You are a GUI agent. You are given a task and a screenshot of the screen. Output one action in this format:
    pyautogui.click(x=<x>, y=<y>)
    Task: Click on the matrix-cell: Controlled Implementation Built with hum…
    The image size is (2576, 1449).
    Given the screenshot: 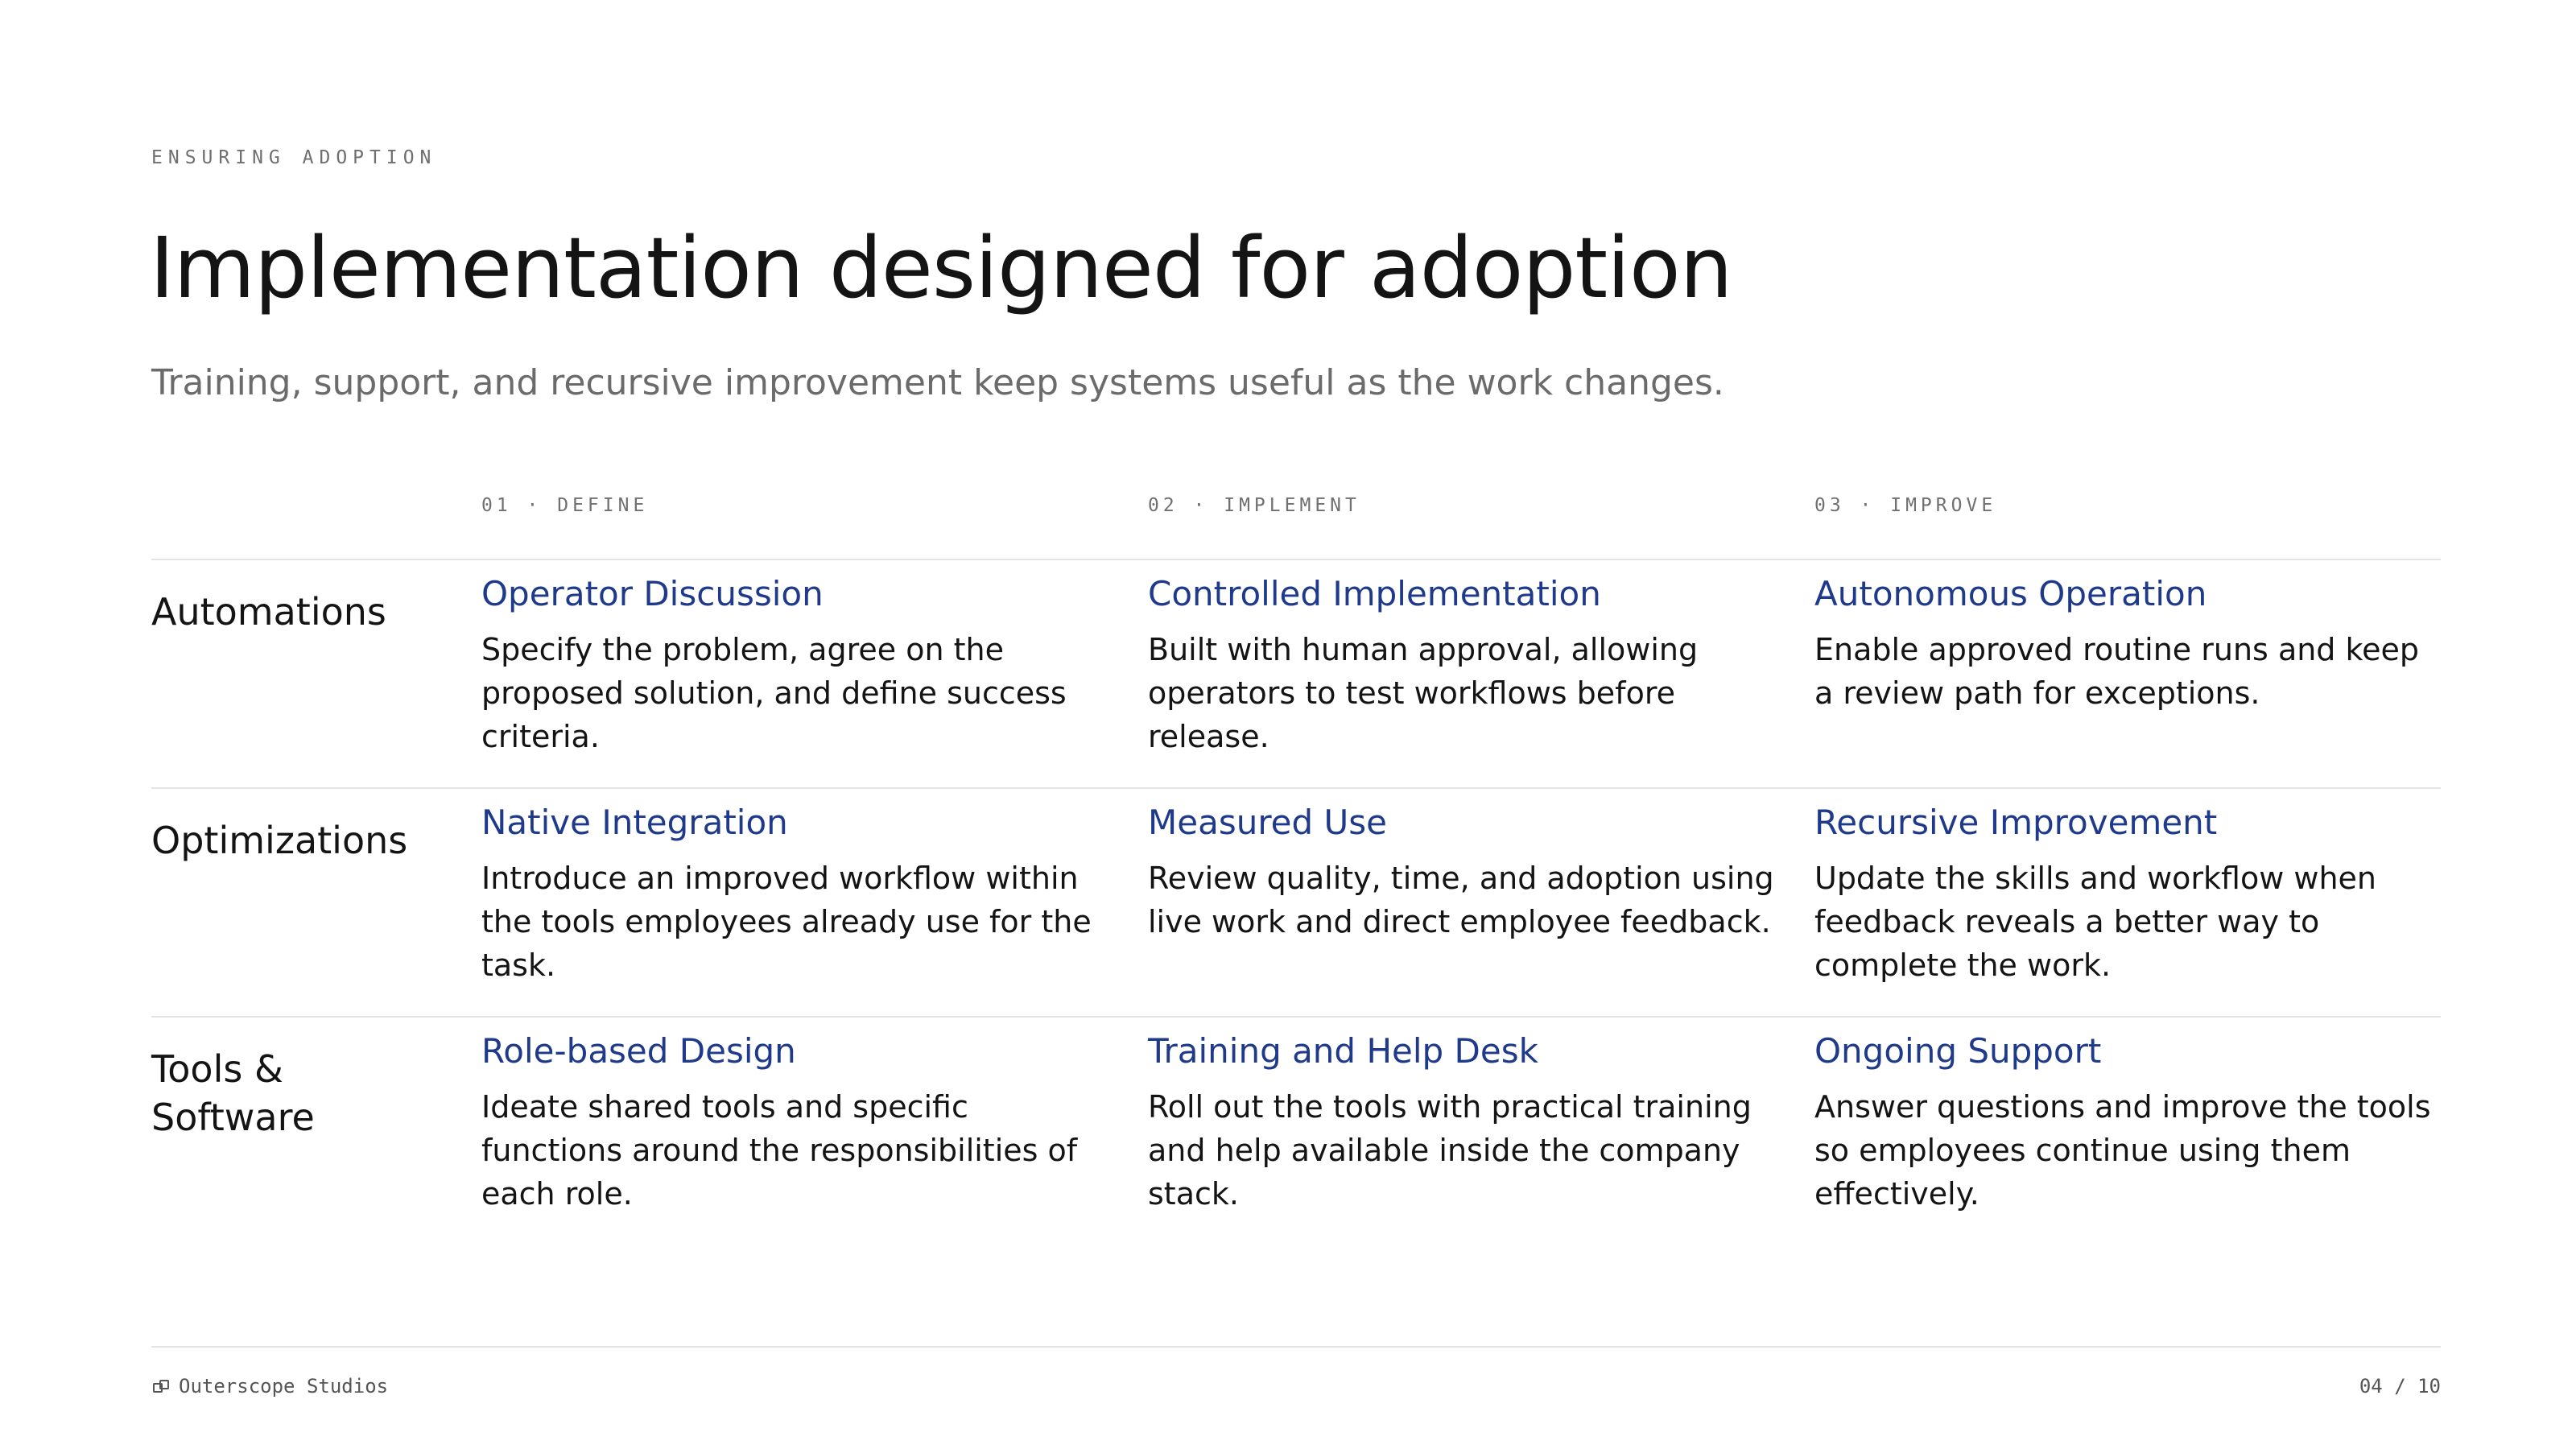 What is the action you would take?
    pyautogui.click(x=1462, y=664)
    